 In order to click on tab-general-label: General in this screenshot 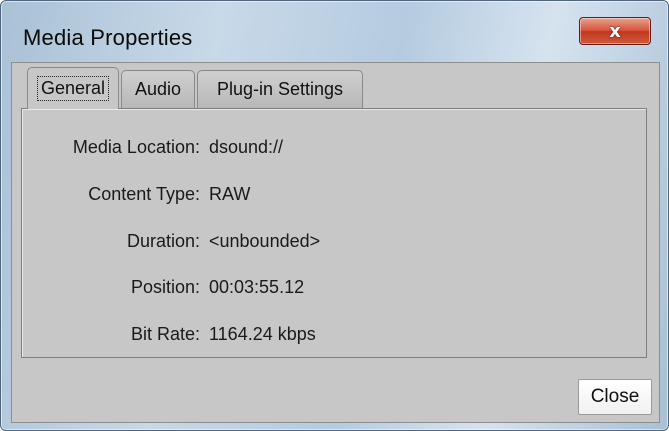, I will do `click(73, 88)`.